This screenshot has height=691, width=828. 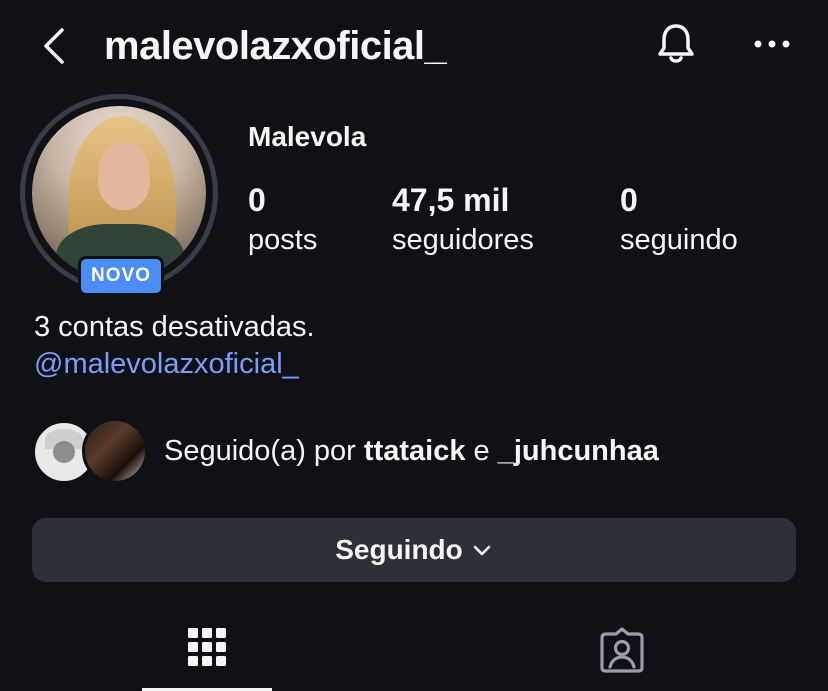 I want to click on followed-by-text: Seguido(a) por ttataick e _juhcunhaa, so click(x=411, y=451).